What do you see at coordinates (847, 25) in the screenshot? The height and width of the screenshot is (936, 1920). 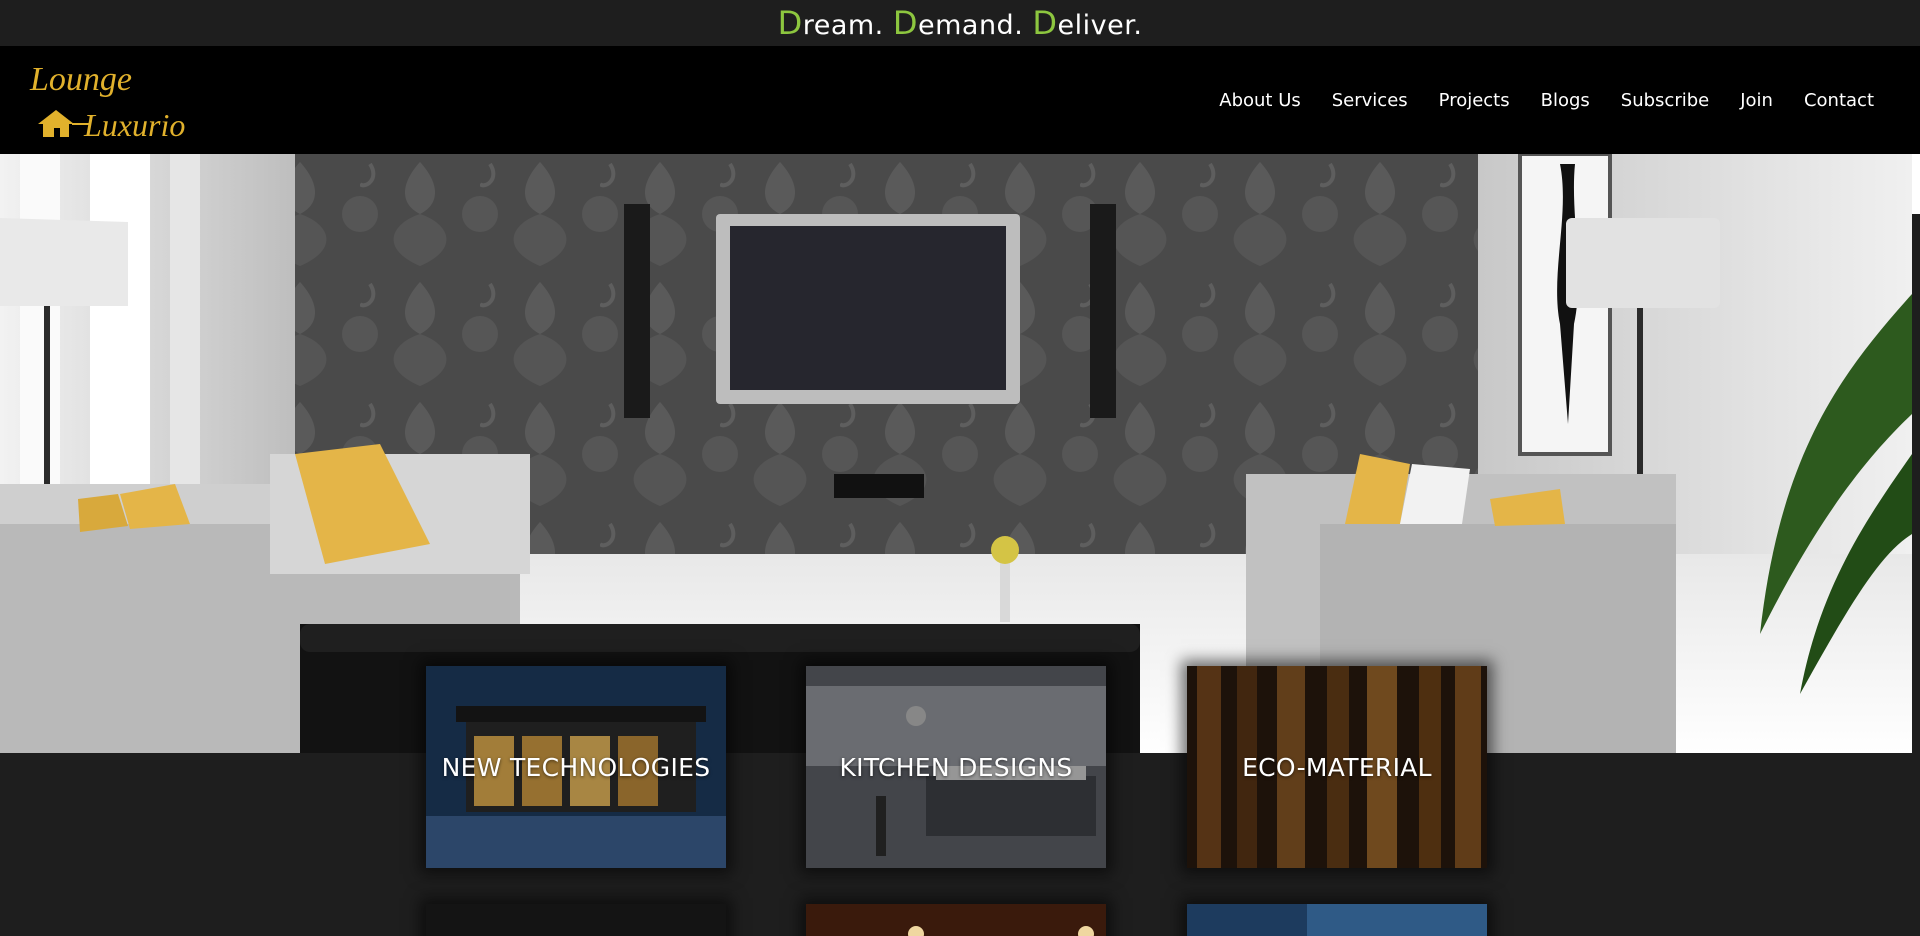 I see `tagline-word: ream.` at bounding box center [847, 25].